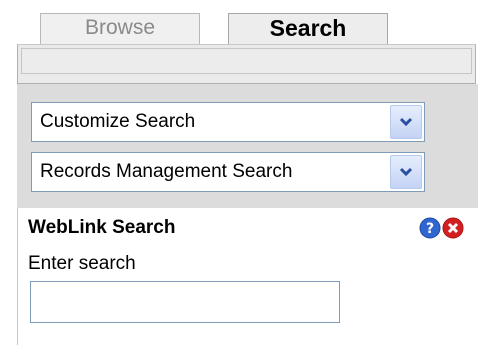 Image resolution: width=478 pixels, height=345 pixels. I want to click on toolbar-band, so click(246, 64).